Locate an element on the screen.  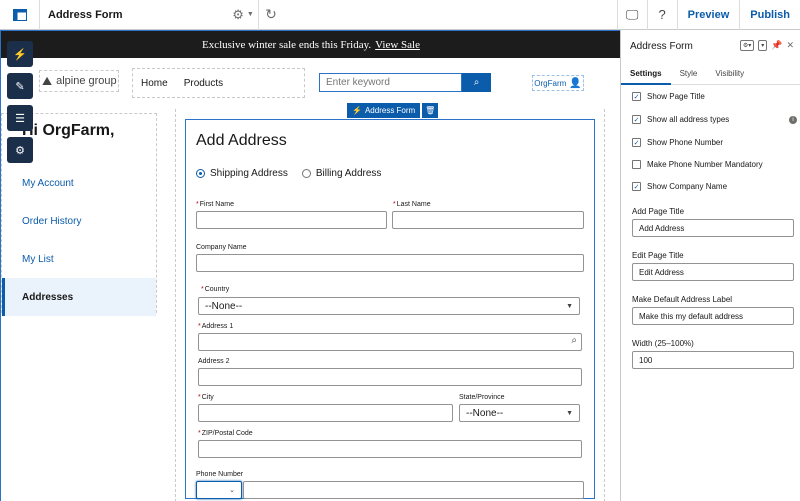
address1-label: *Address 1 is located at coordinates (216, 326).